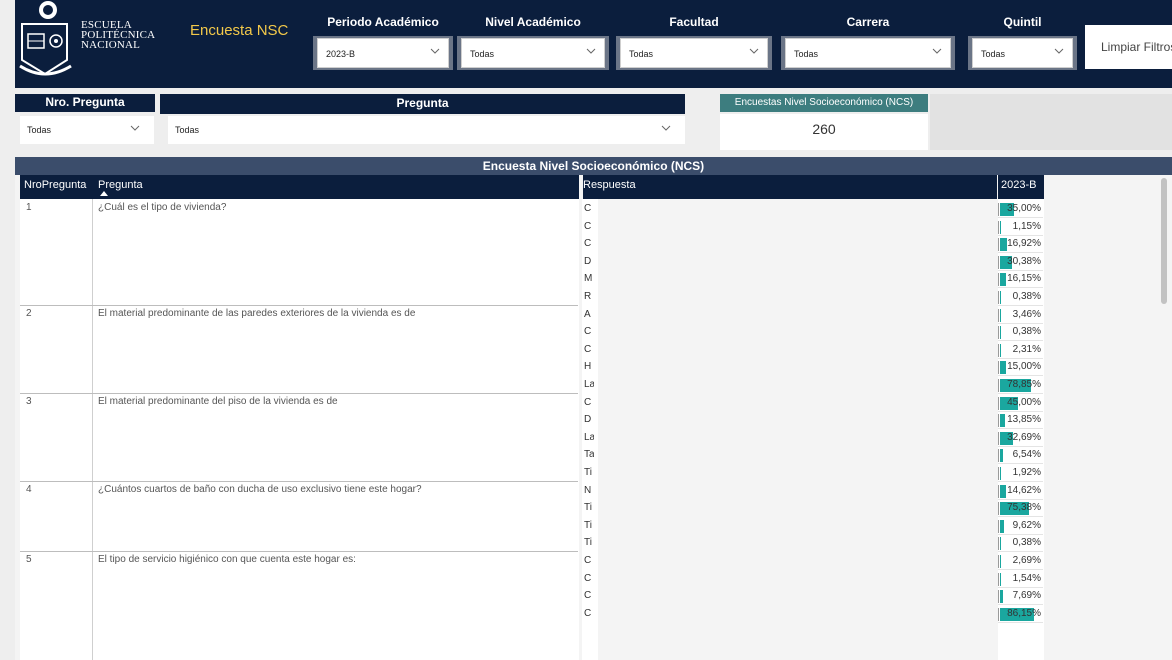 The width and height of the screenshot is (1172, 660). What do you see at coordinates (111, 45) in the screenshot?
I see `logo-line-3: NACIONAL` at bounding box center [111, 45].